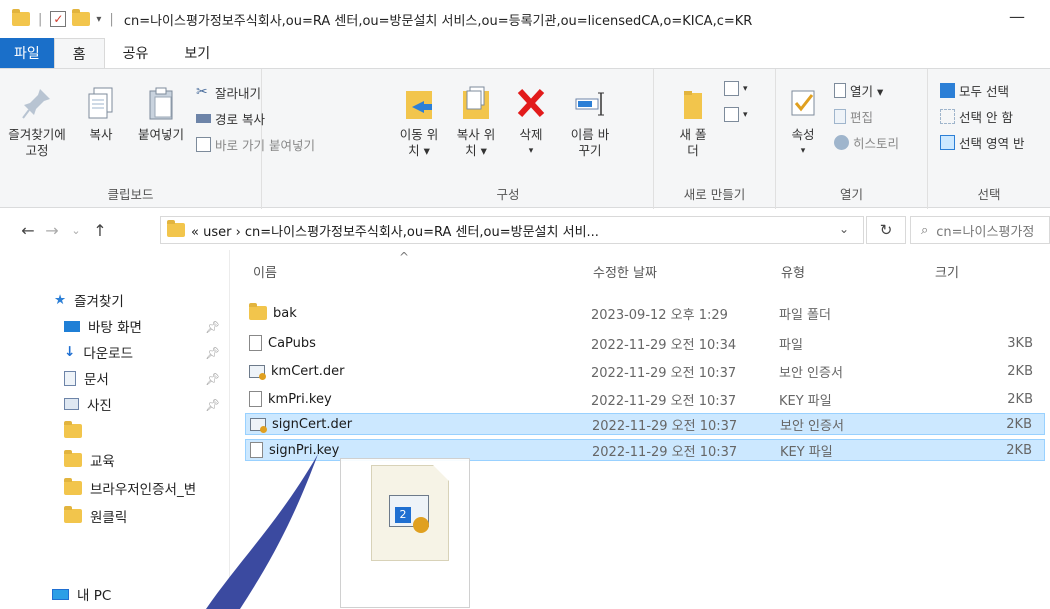 Image resolution: width=1050 pixels, height=609 pixels. Describe the element at coordinates (101, 134) in the screenshot. I see `copy-label: 복사` at that location.